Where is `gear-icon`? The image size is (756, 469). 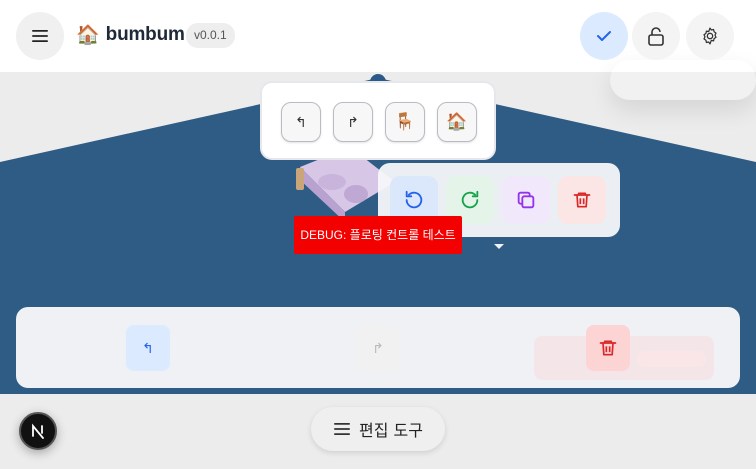
gear-icon is located at coordinates (710, 36).